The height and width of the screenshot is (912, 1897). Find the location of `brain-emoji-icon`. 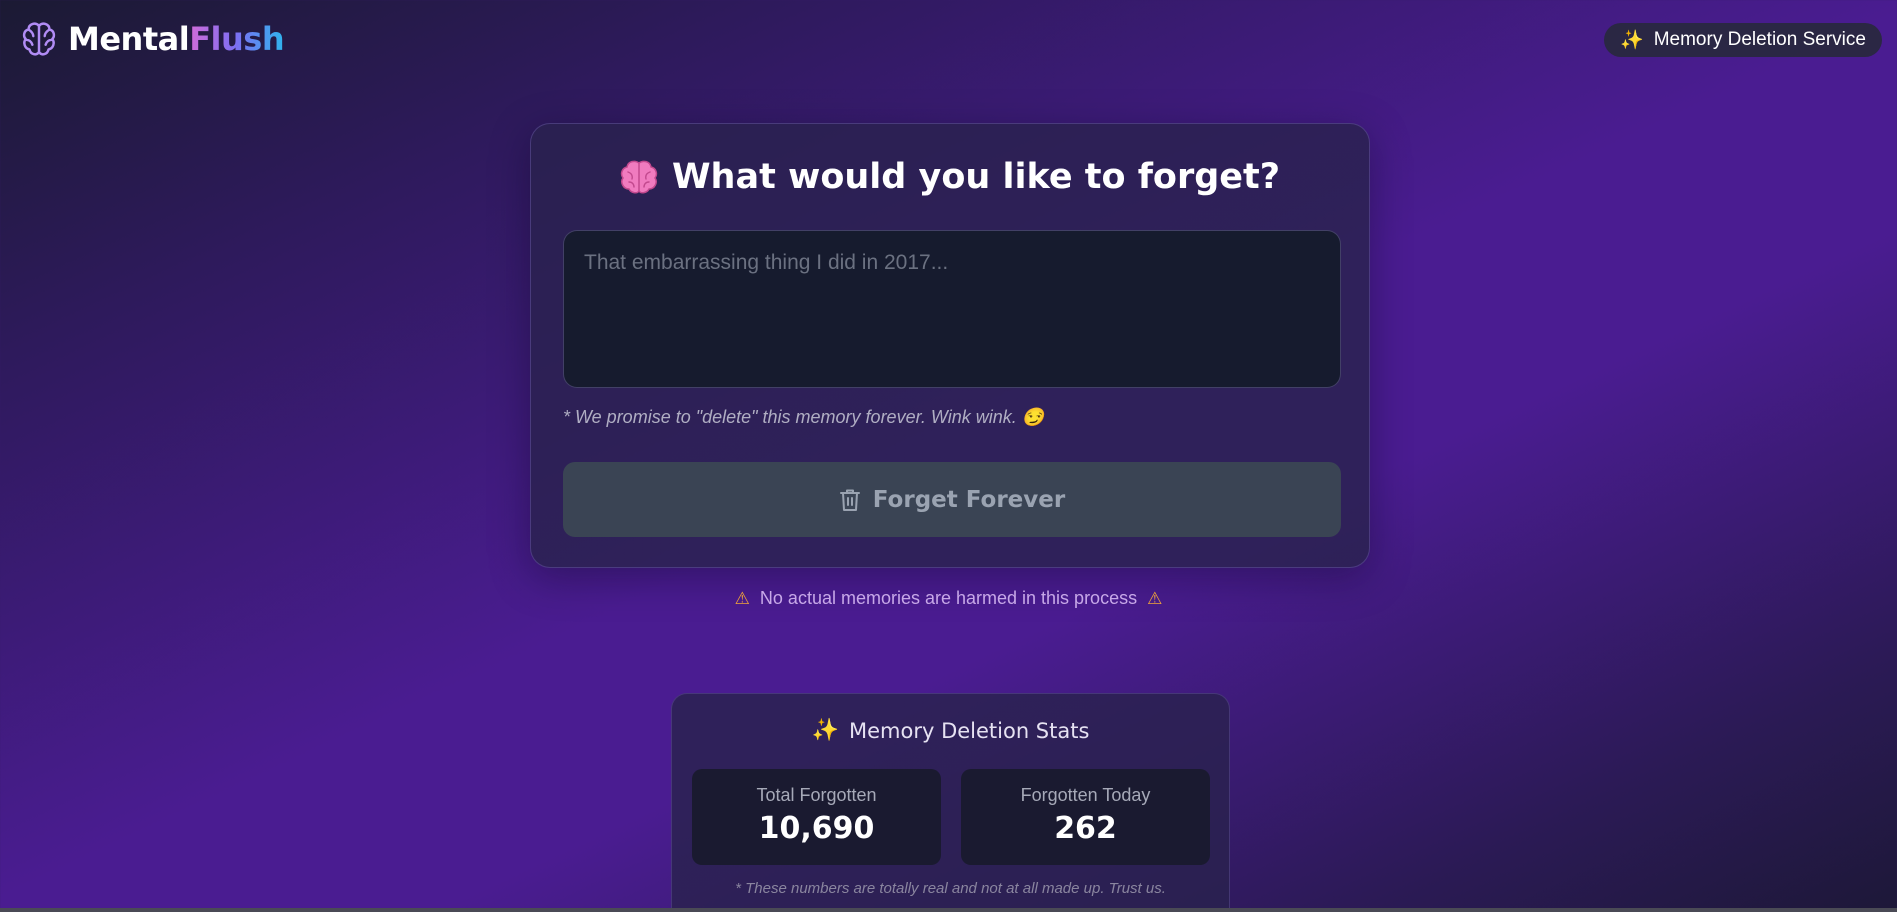

brain-emoji-icon is located at coordinates (639, 177).